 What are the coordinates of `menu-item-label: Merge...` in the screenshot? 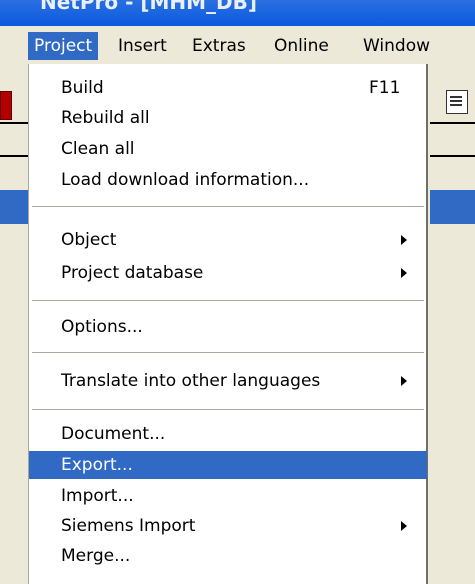 It's located at (96, 556).